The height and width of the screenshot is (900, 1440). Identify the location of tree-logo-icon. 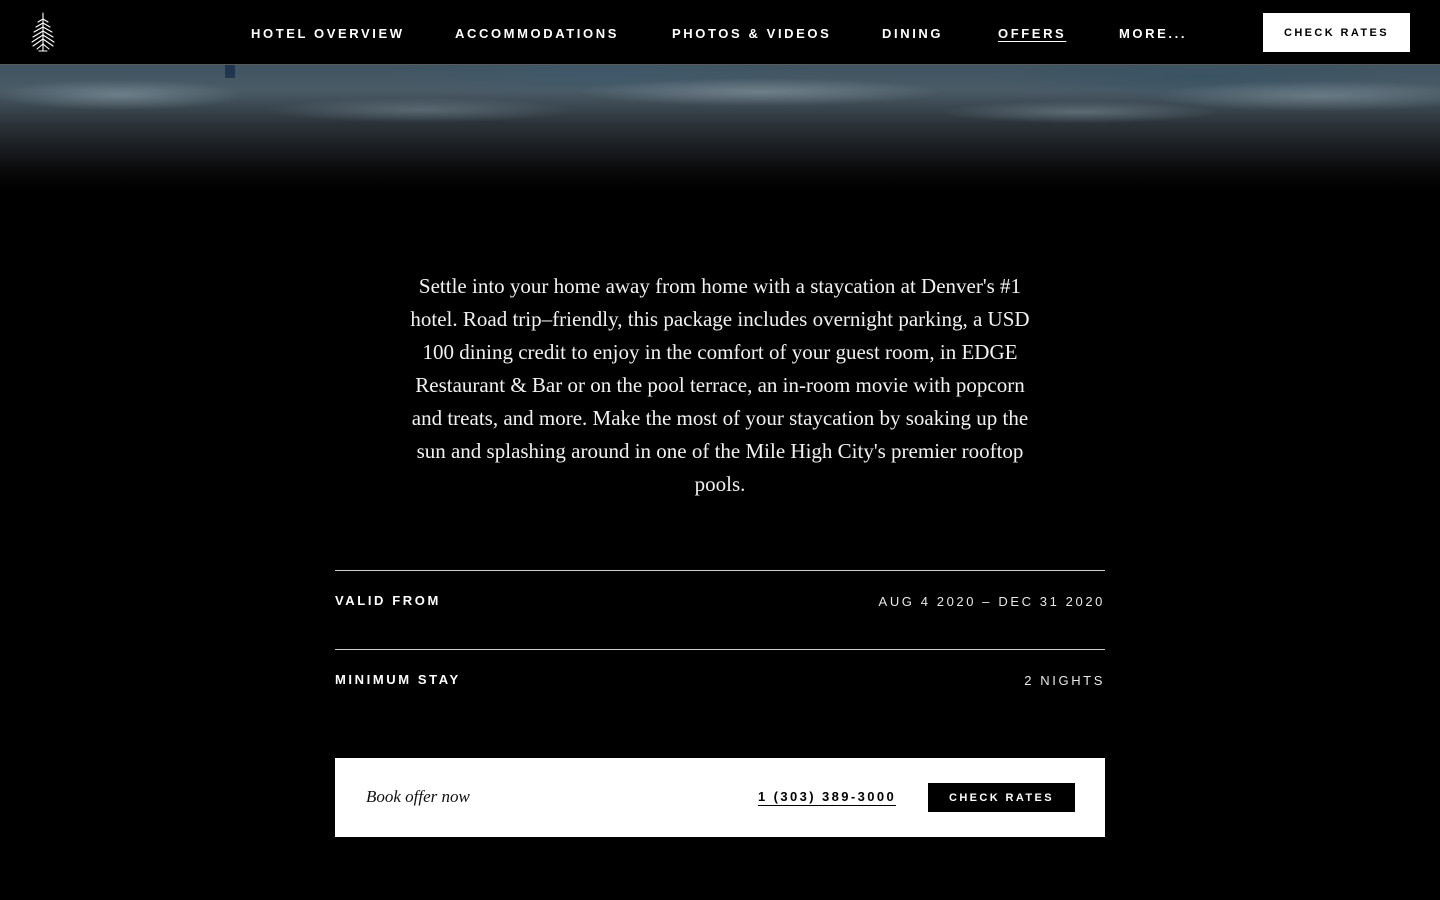
(43, 32).